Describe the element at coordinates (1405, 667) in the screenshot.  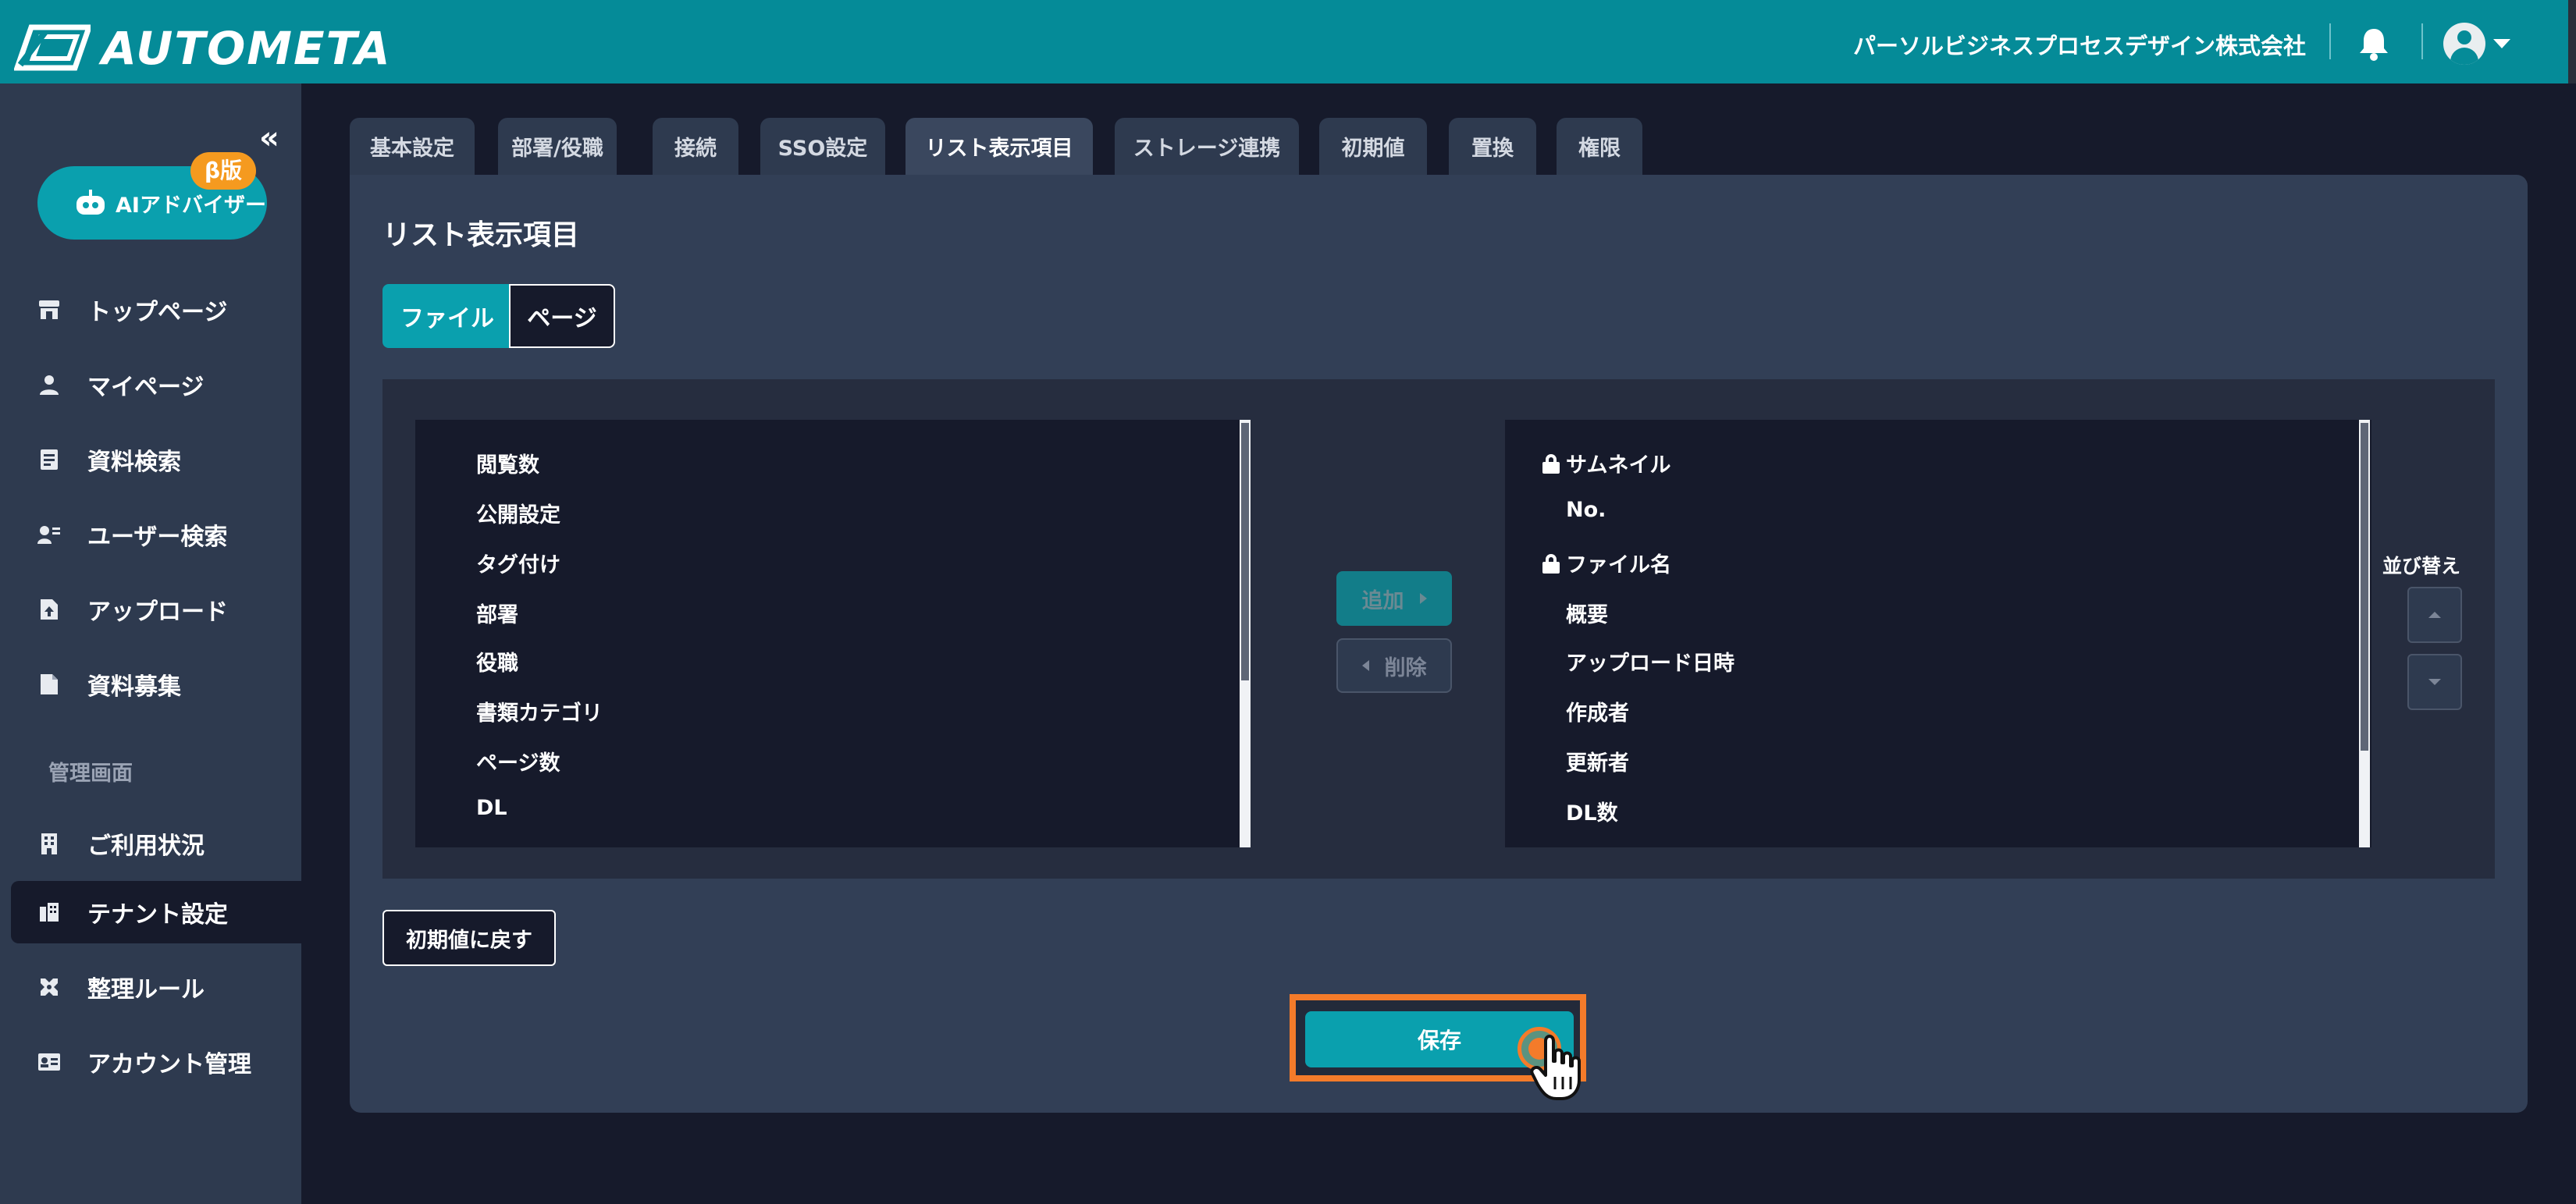
I see `remove-label: 削除` at that location.